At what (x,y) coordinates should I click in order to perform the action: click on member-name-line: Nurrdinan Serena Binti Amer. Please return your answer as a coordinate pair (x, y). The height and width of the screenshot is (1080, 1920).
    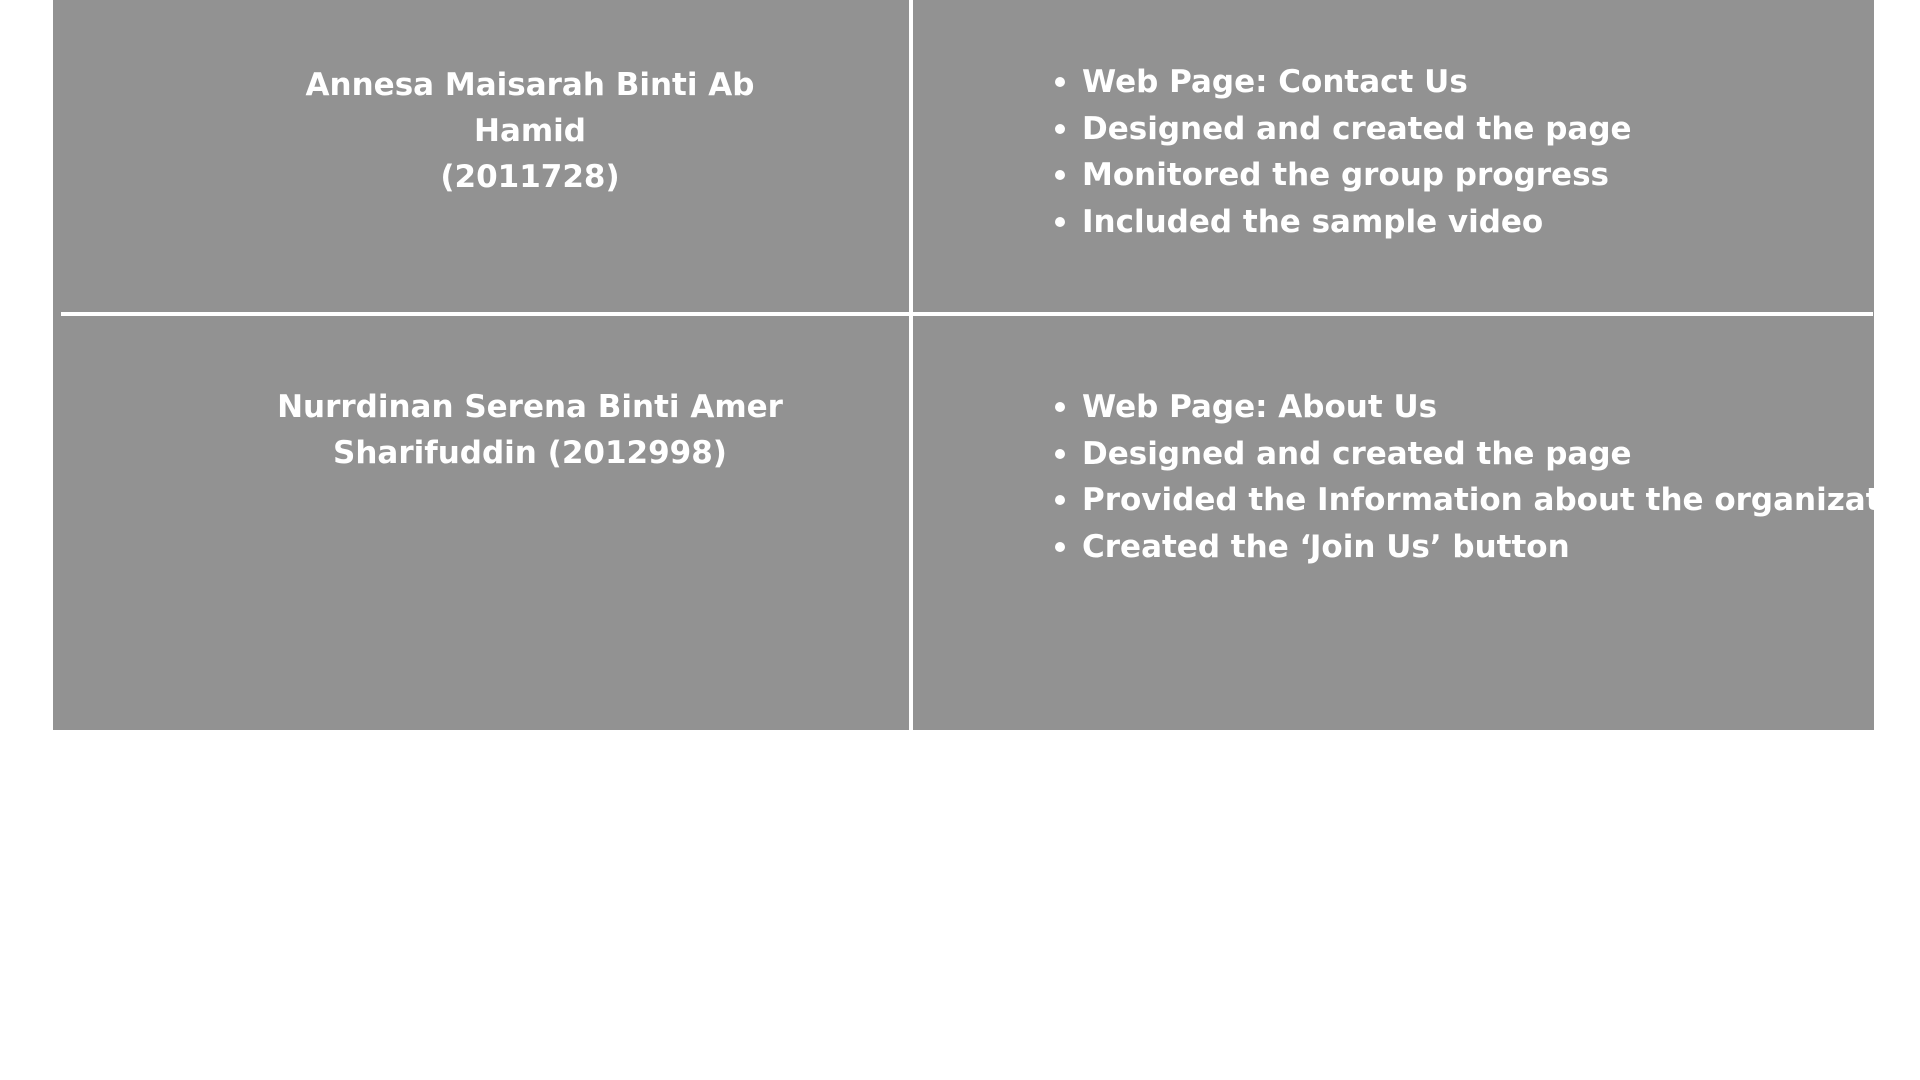
    Looking at the image, I should click on (530, 407).